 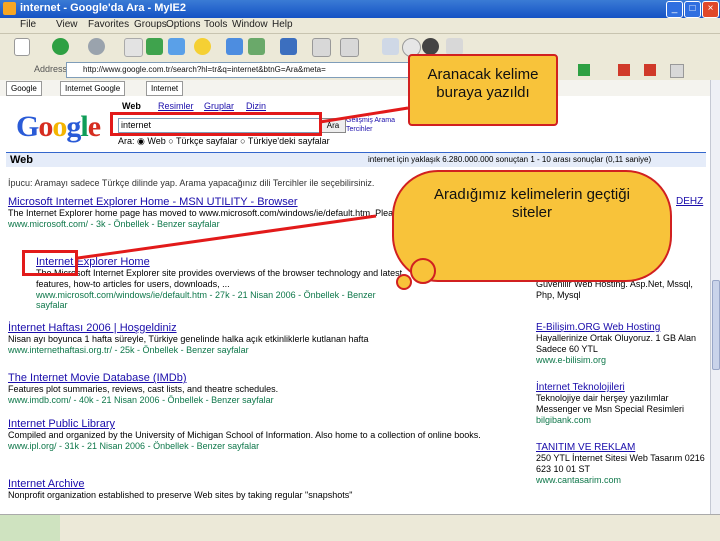 What do you see at coordinates (483, 90) in the screenshot?
I see `callout-search: Aranacak kelime buraya yazıldı` at bounding box center [483, 90].